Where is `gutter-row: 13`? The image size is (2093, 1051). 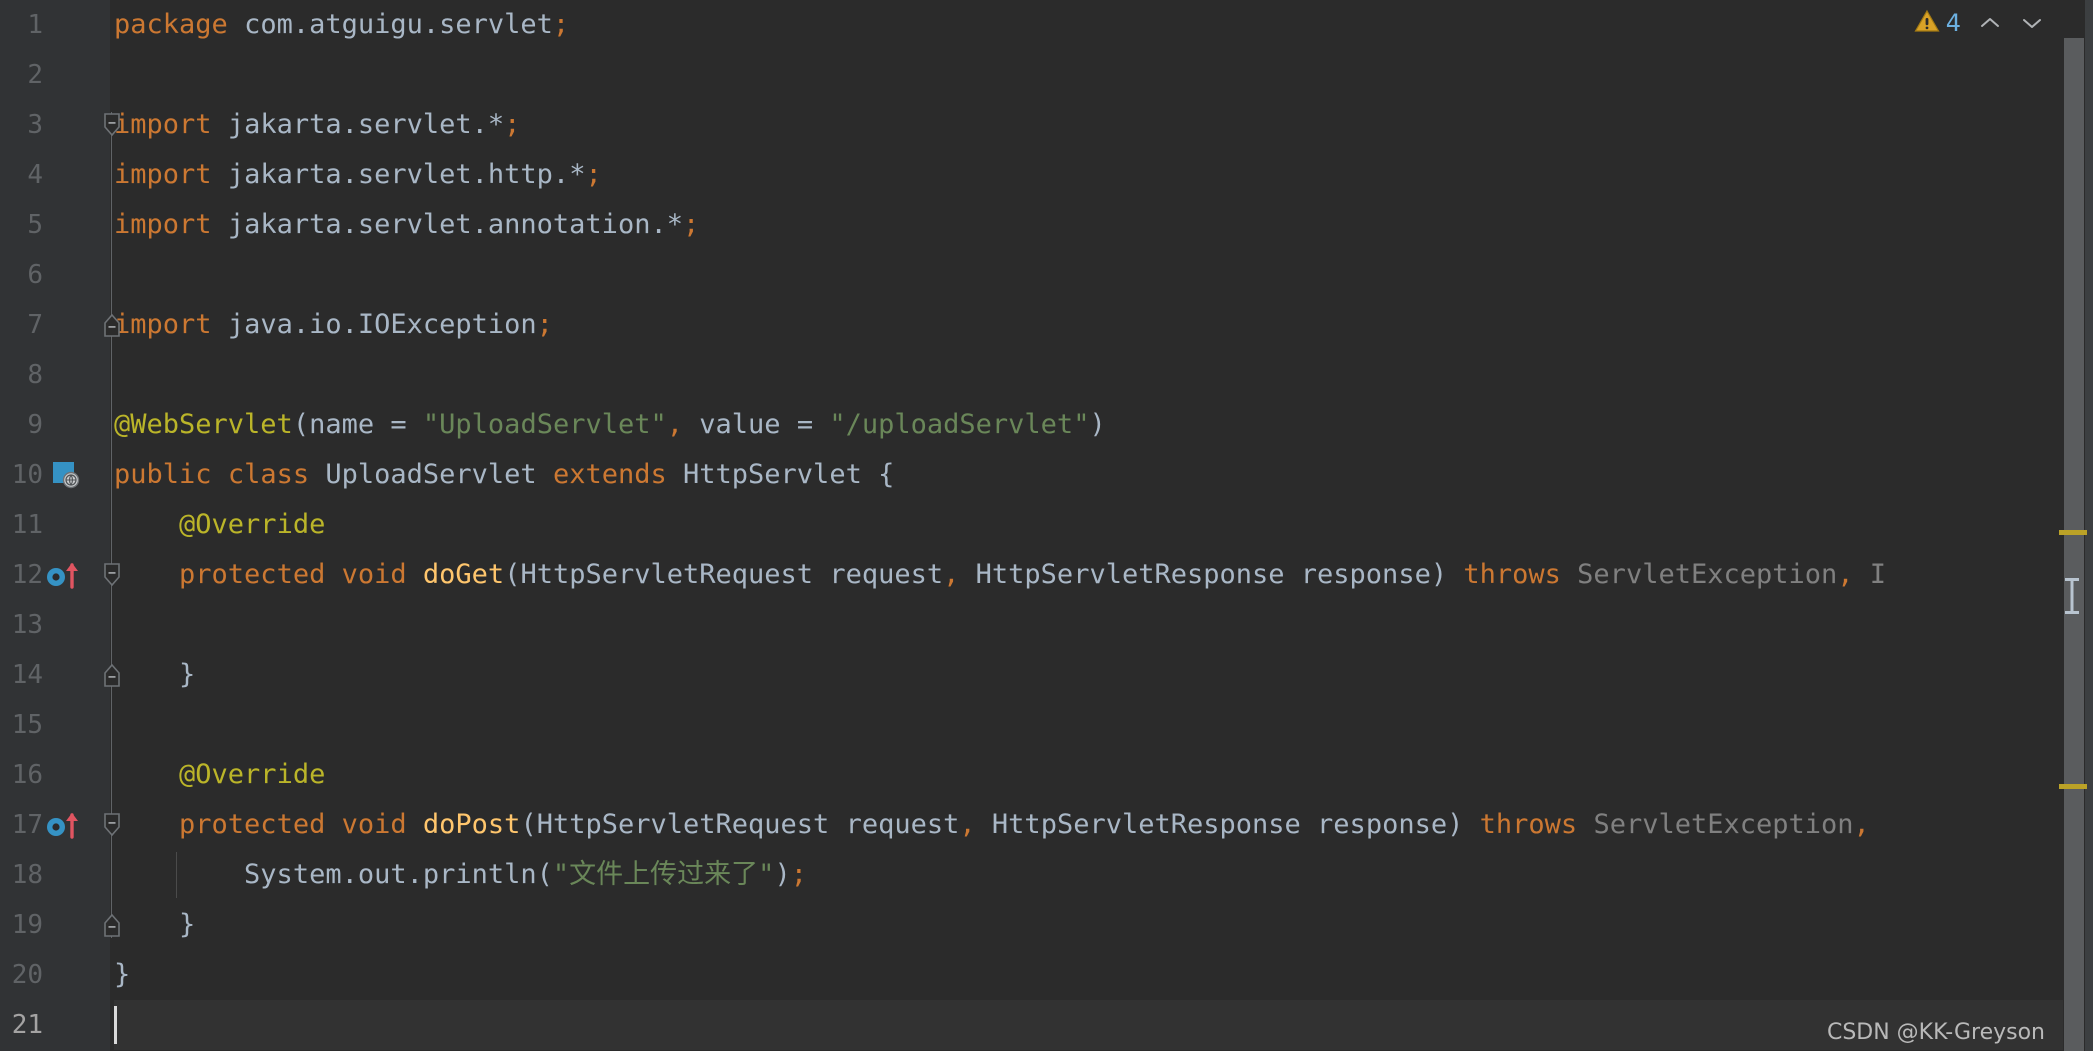
gutter-row: 13 is located at coordinates (55, 625).